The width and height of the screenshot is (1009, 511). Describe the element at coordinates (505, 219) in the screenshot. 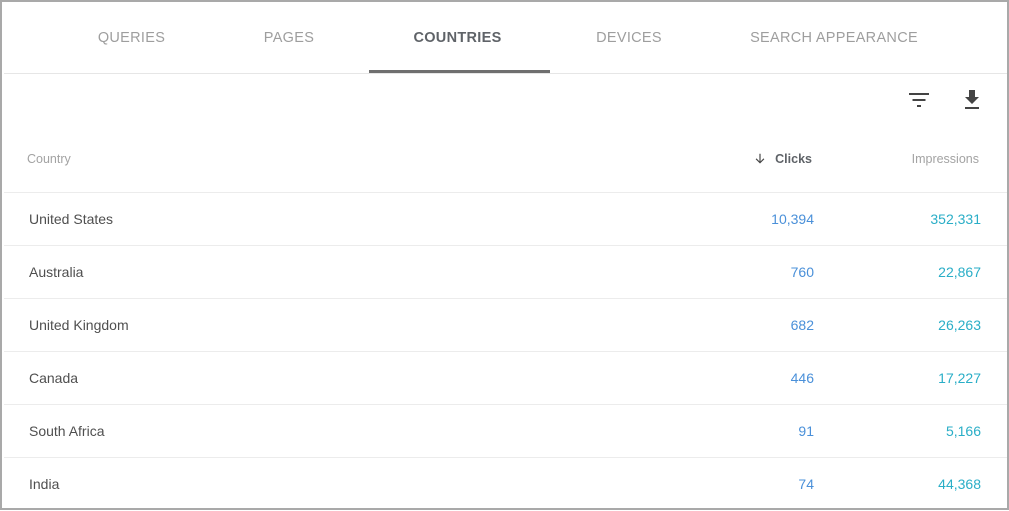

I see `table-row: United States 10,394 352,331` at that location.